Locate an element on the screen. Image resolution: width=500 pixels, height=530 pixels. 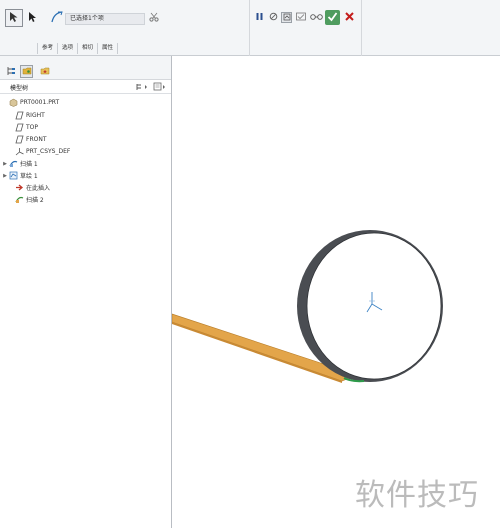
select-cursor-icon is located at coordinates (14, 18).